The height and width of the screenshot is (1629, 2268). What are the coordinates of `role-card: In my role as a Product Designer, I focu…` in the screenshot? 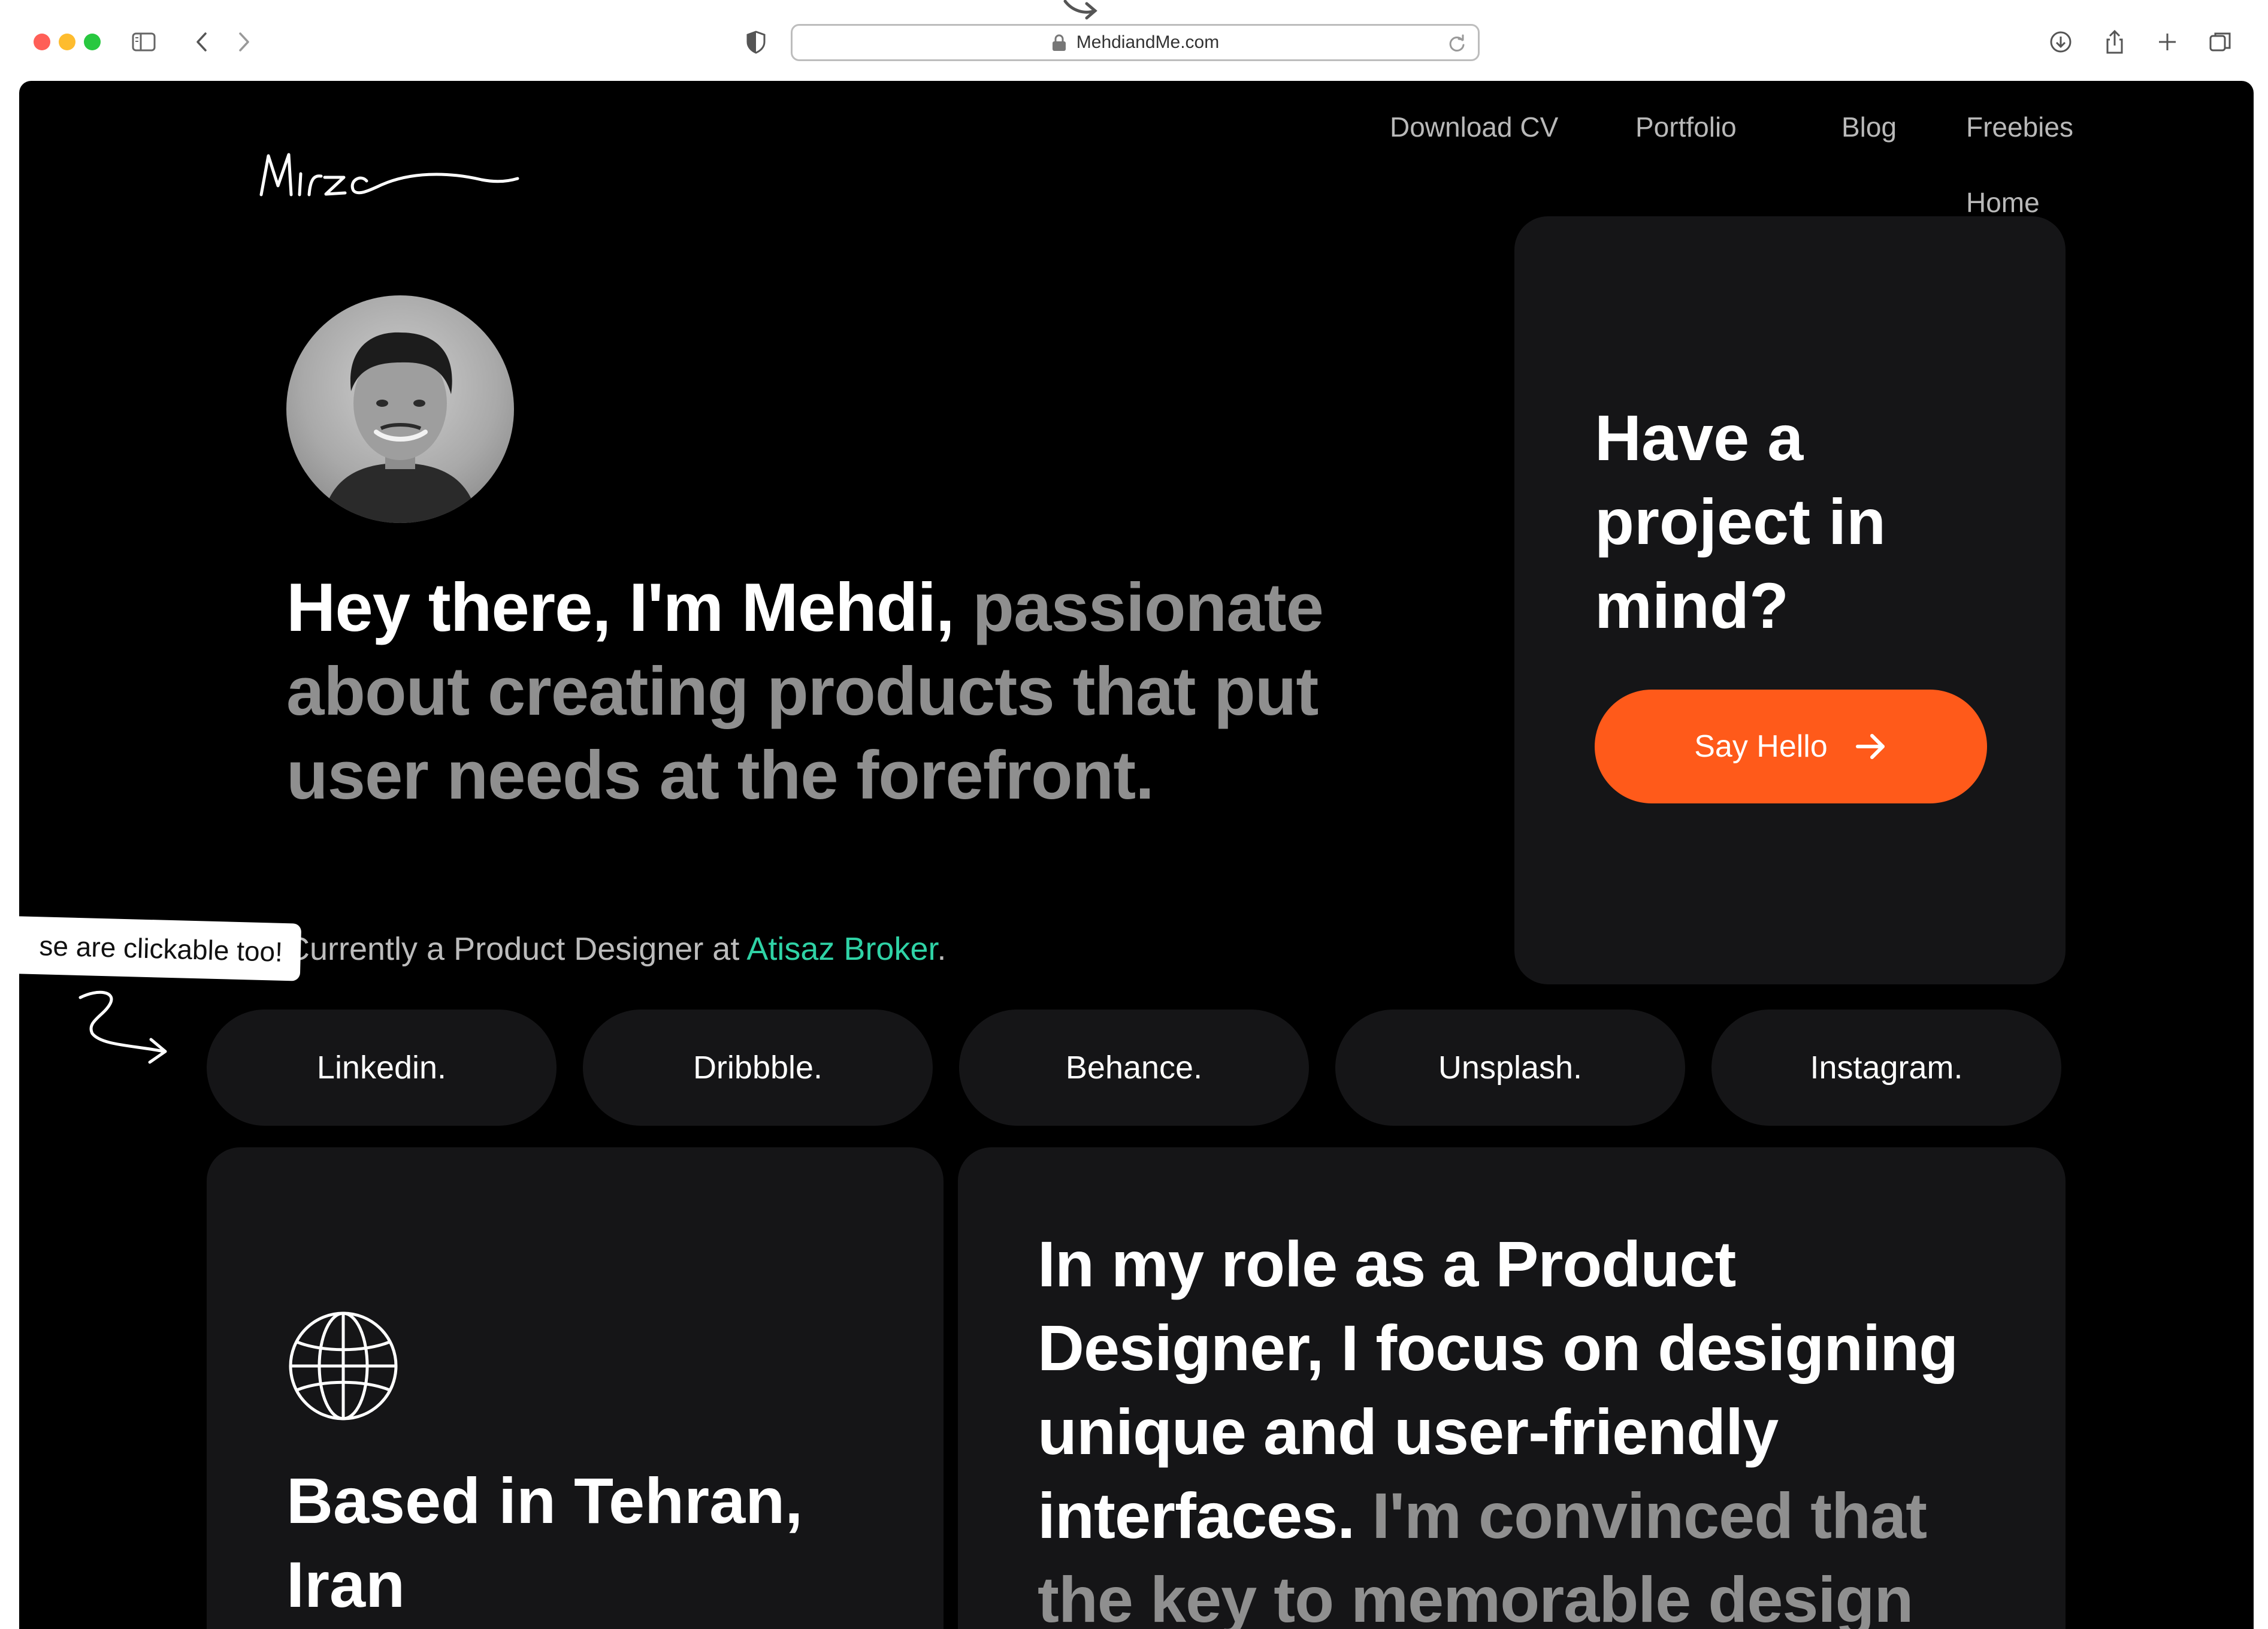 It's located at (1512, 1388).